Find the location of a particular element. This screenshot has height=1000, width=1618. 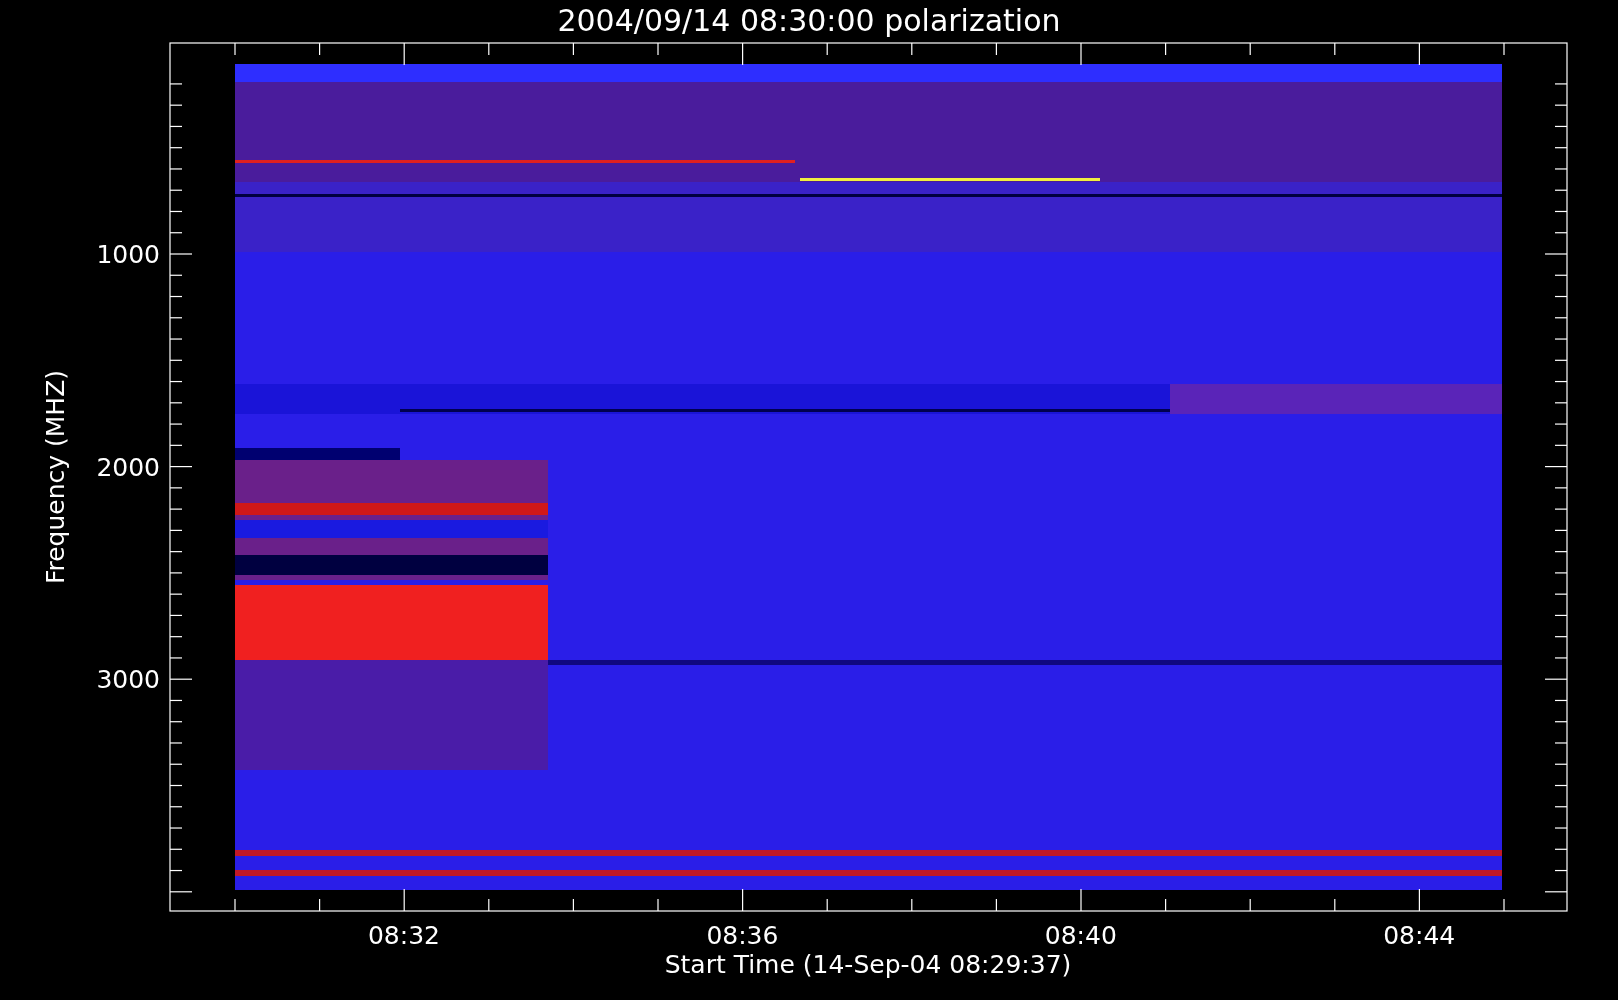

x-tick-label: 08:32 is located at coordinates (404, 935).